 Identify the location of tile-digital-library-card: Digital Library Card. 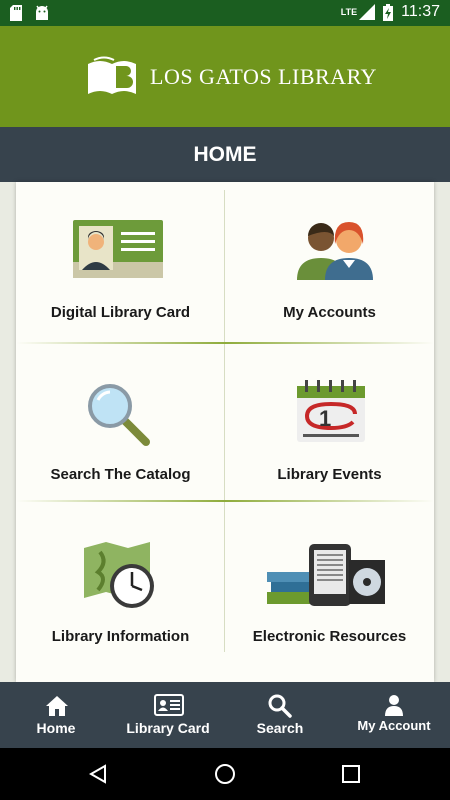
(120, 262).